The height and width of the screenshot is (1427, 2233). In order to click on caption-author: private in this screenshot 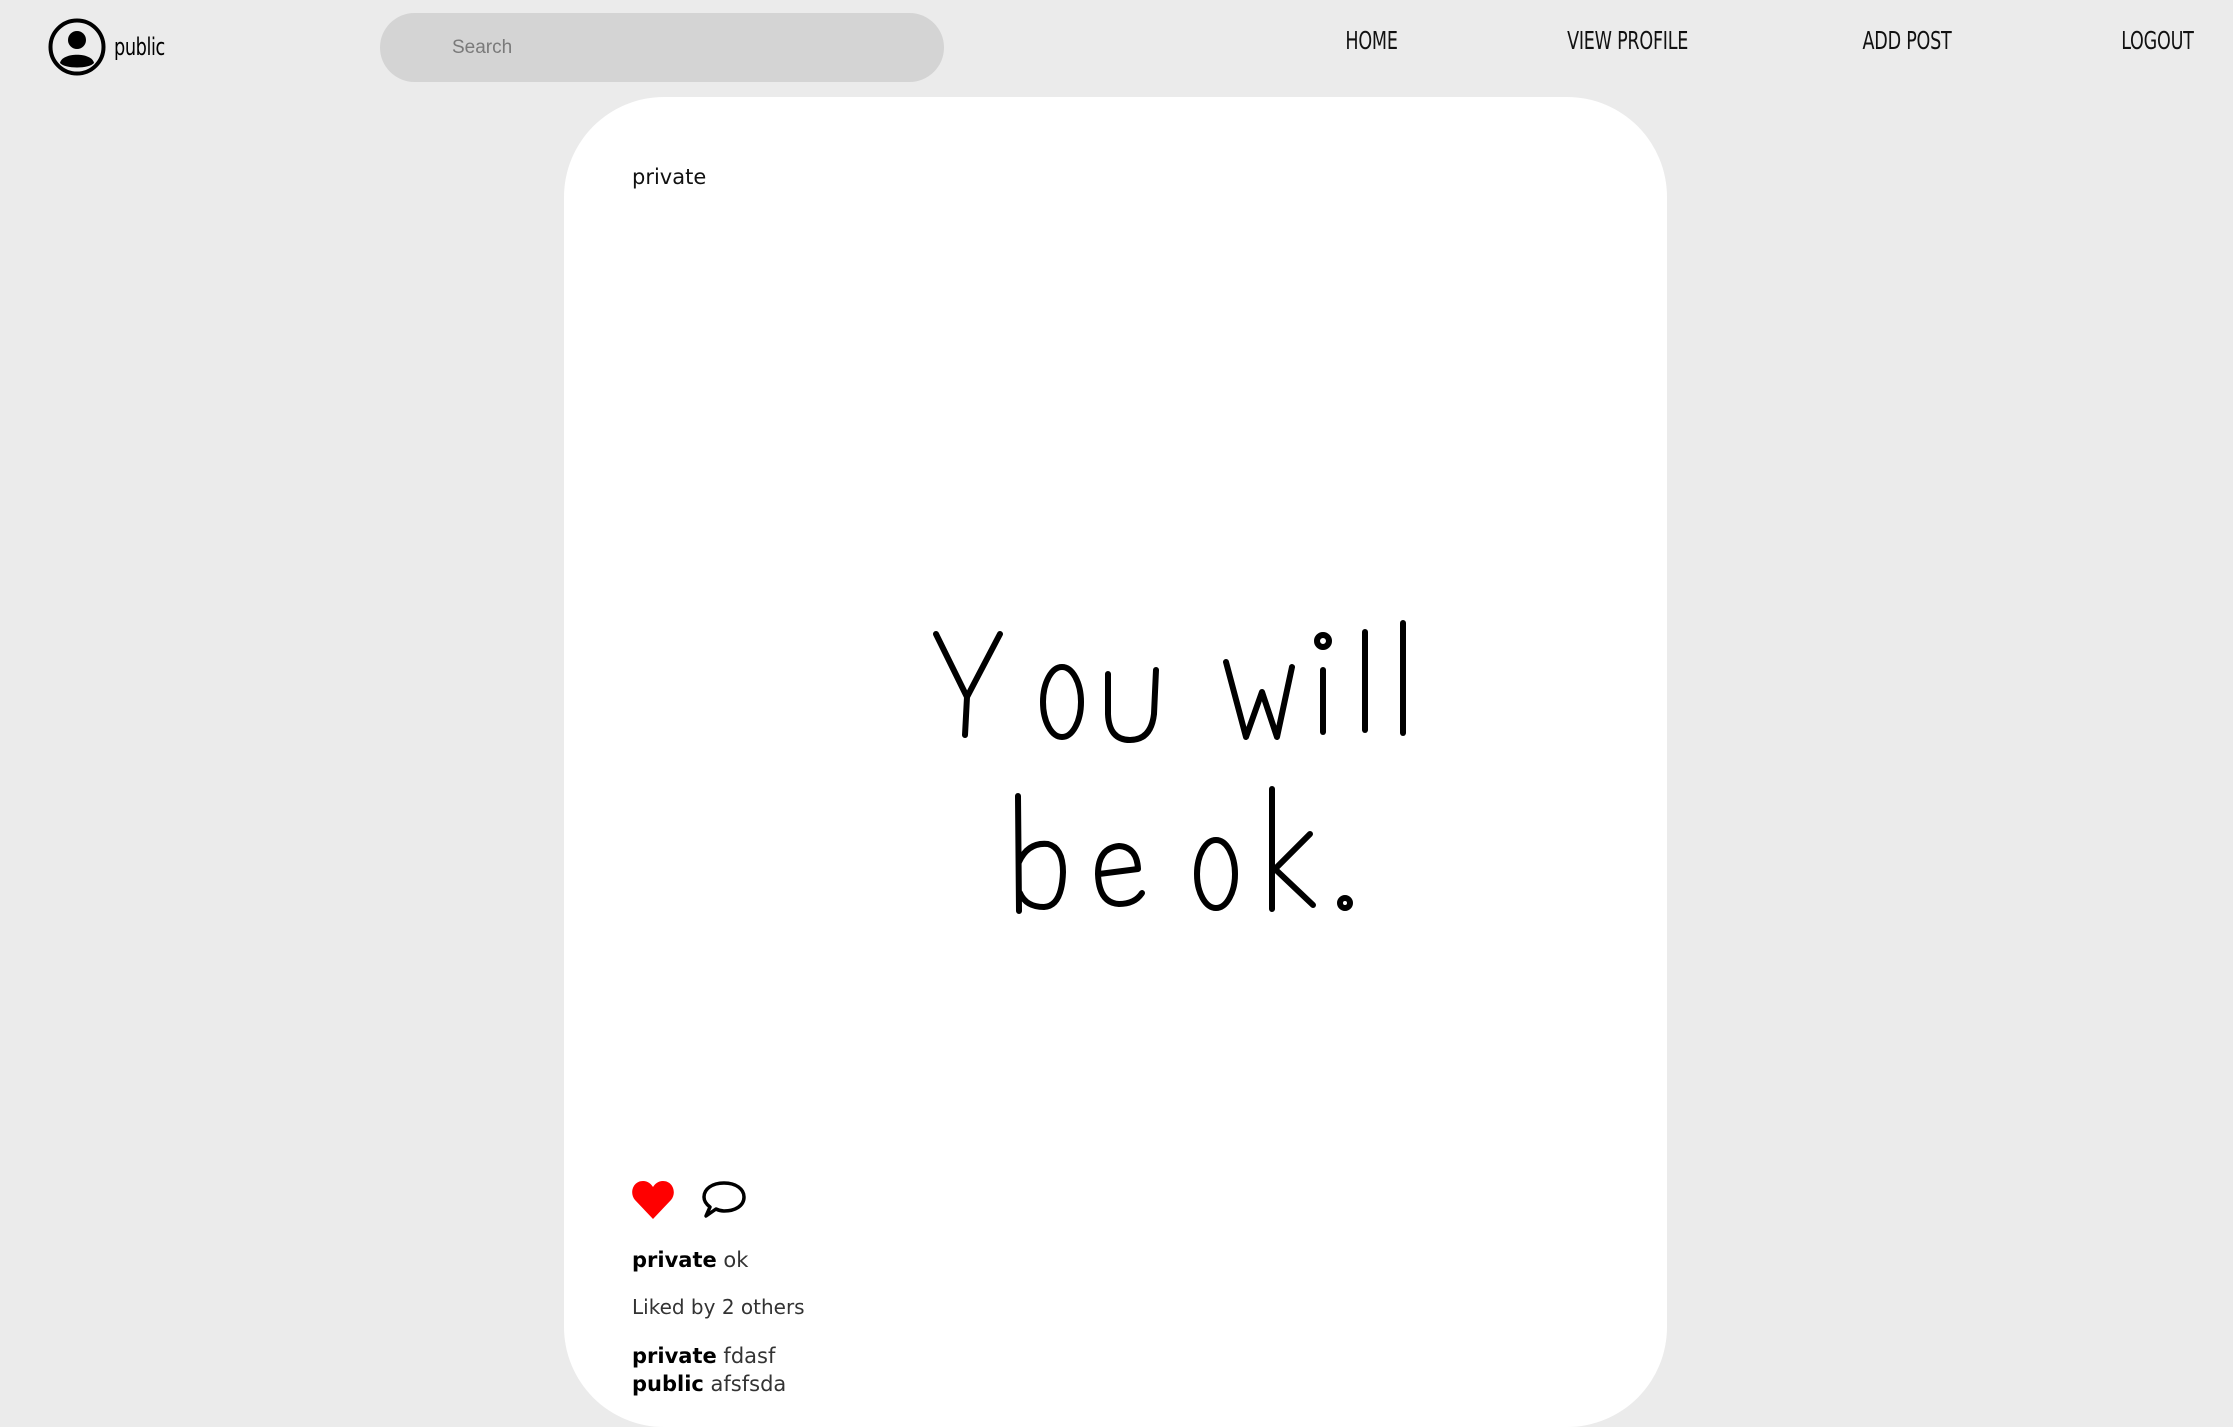, I will do `click(674, 1260)`.